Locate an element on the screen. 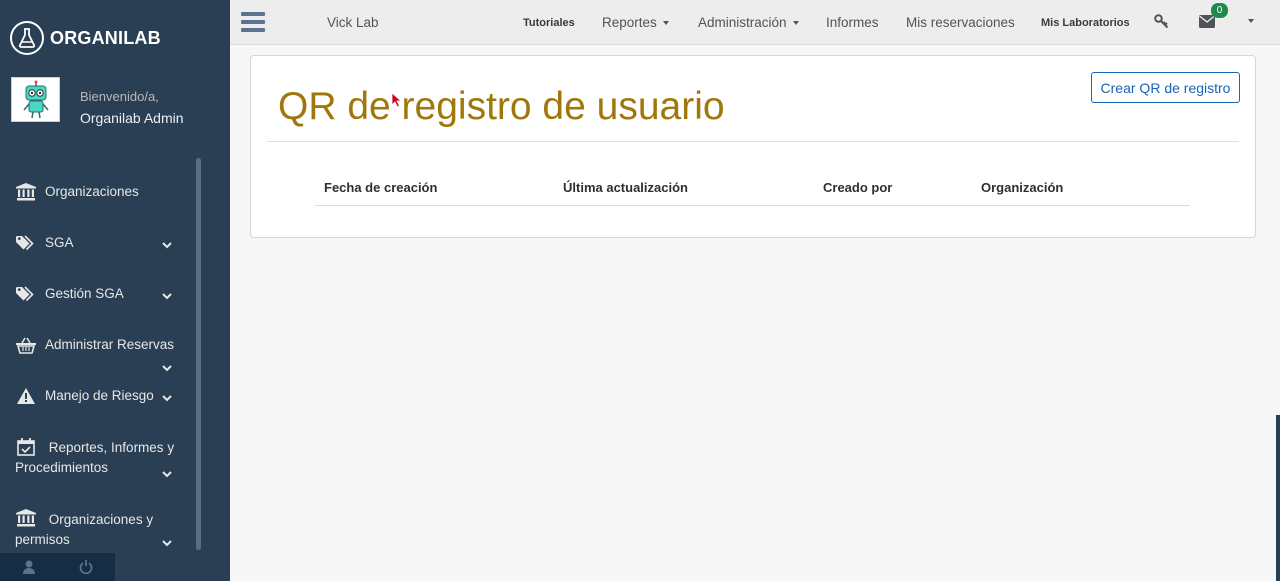  sidebar-item-organizaciones: Organizaciones is located at coordinates (100, 192).